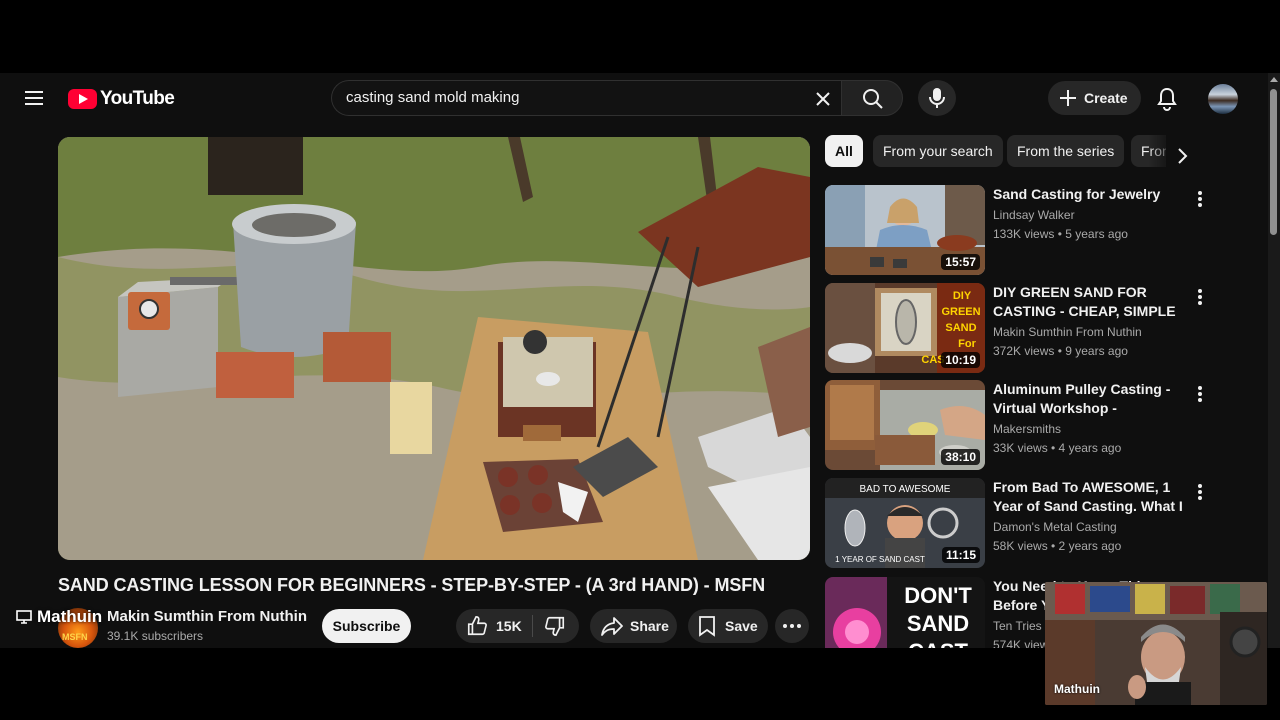 Image resolution: width=1280 pixels, height=720 pixels. I want to click on share-button: Share, so click(633, 626).